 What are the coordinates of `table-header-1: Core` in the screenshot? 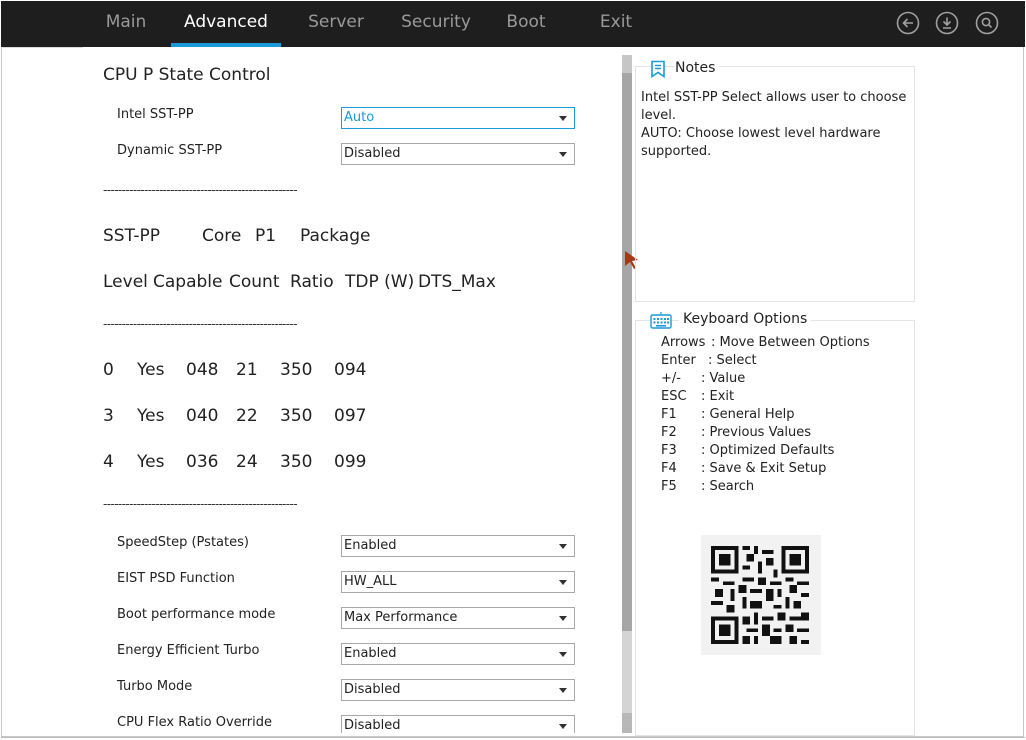 It's located at (222, 236).